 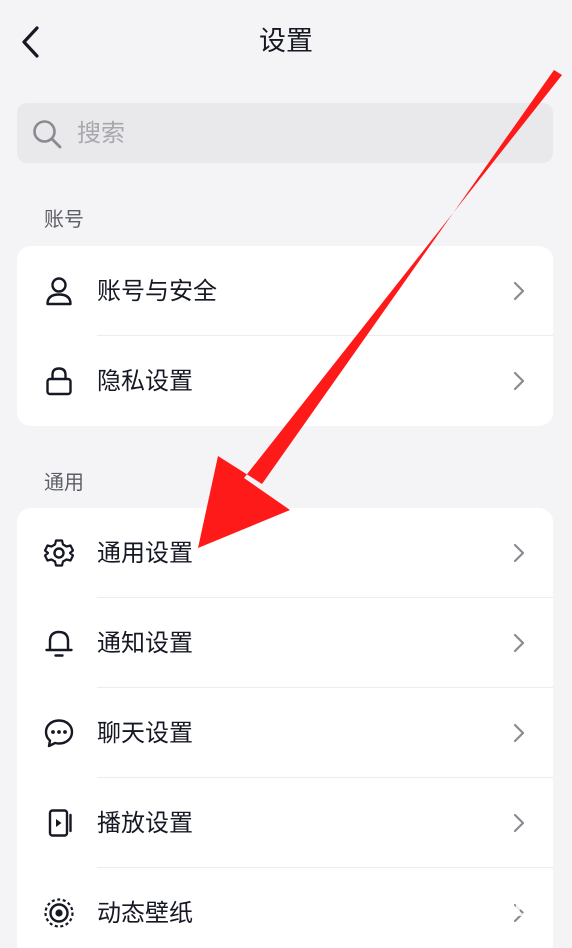 What do you see at coordinates (285, 643) in the screenshot?
I see `settings-item-notifications: 通知设置` at bounding box center [285, 643].